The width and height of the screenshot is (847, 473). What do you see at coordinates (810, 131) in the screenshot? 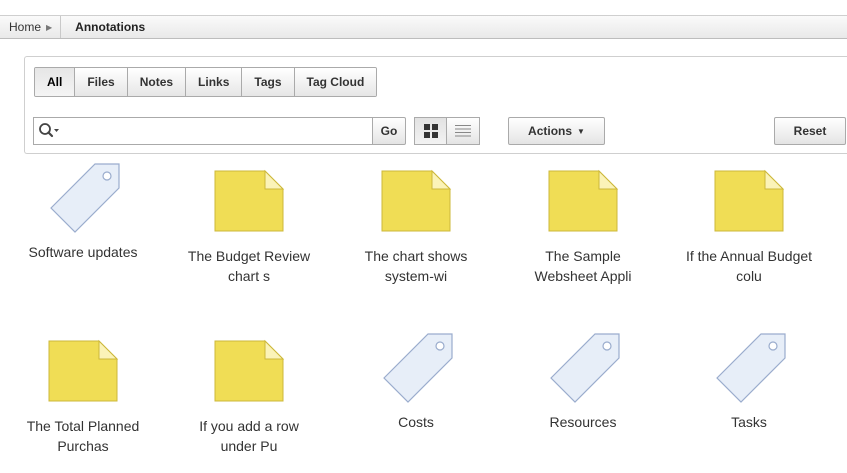
I see `reset-button: Reset` at bounding box center [810, 131].